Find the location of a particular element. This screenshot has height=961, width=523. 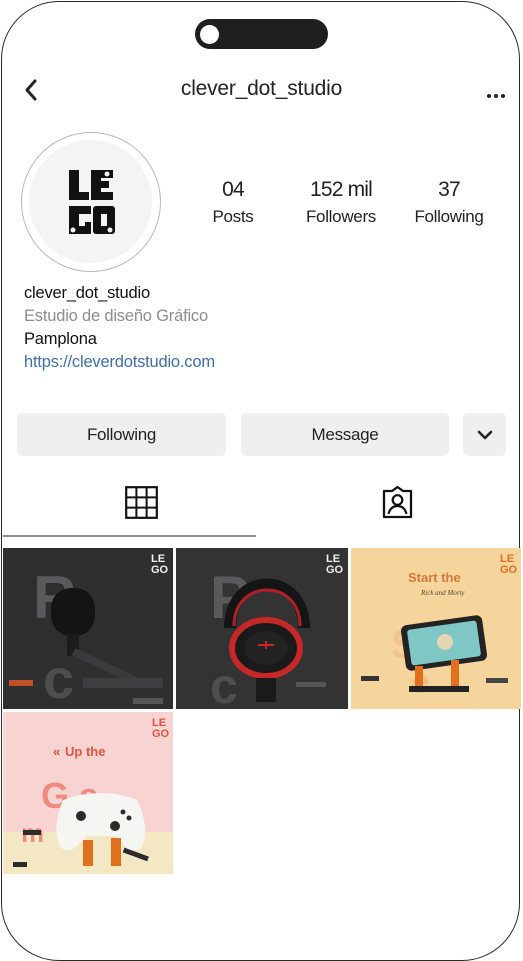

post-caption-up: Up the is located at coordinates (85, 751).